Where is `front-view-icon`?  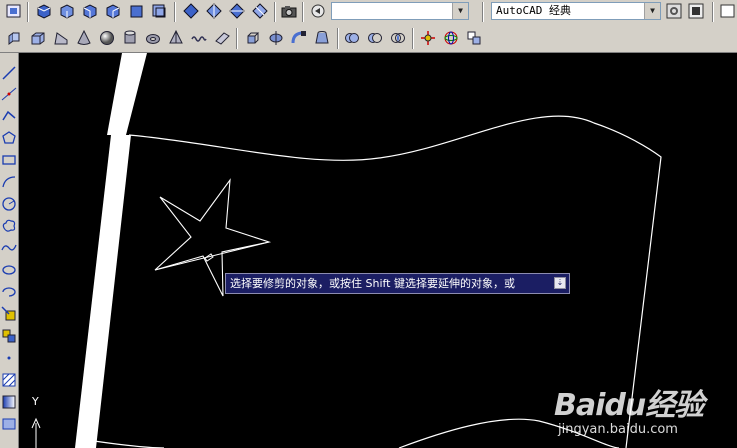 front-view-icon is located at coordinates (136, 11).